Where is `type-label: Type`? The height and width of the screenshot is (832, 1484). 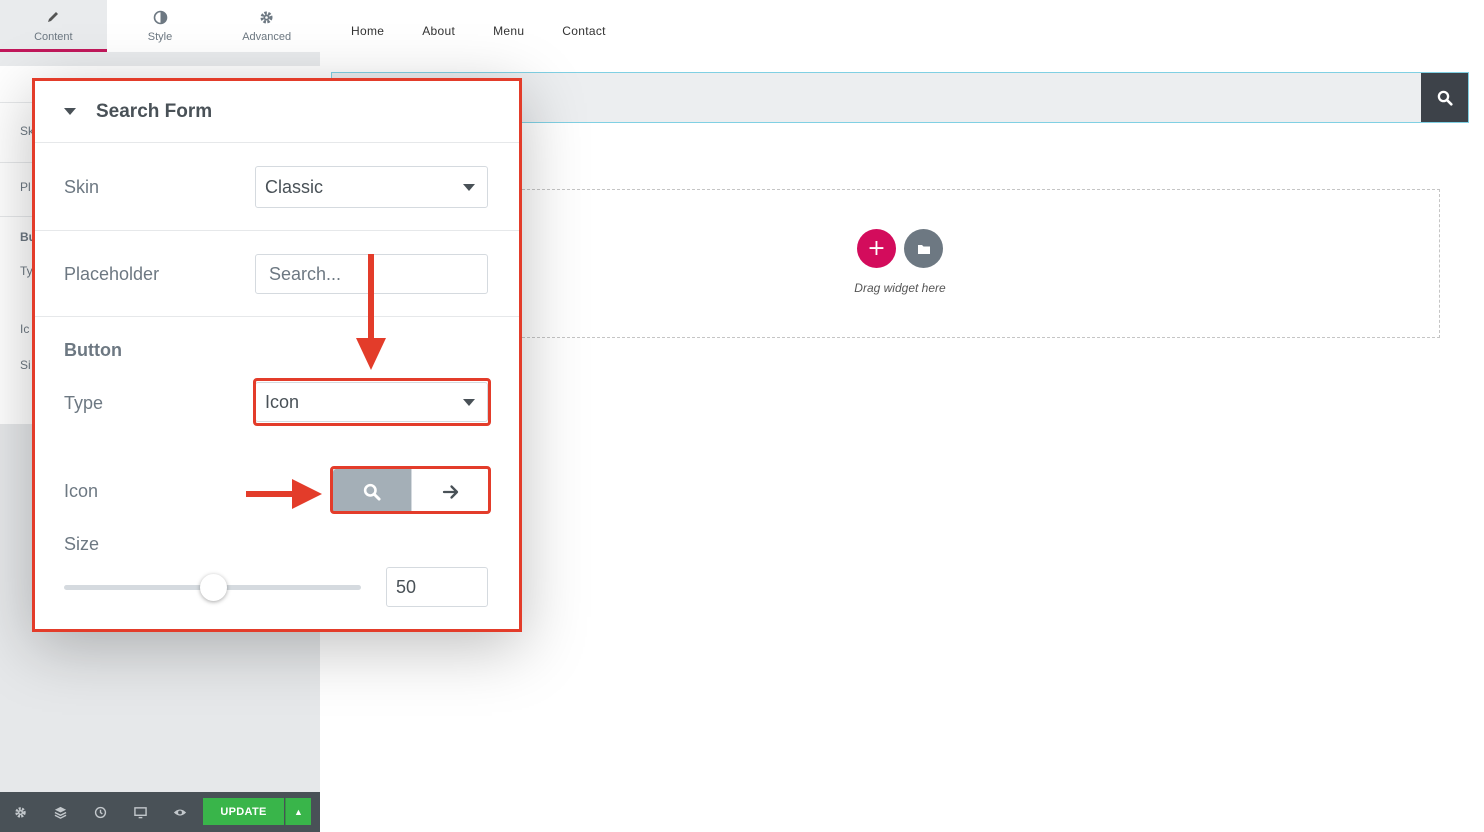
type-label: Type is located at coordinates (84, 403).